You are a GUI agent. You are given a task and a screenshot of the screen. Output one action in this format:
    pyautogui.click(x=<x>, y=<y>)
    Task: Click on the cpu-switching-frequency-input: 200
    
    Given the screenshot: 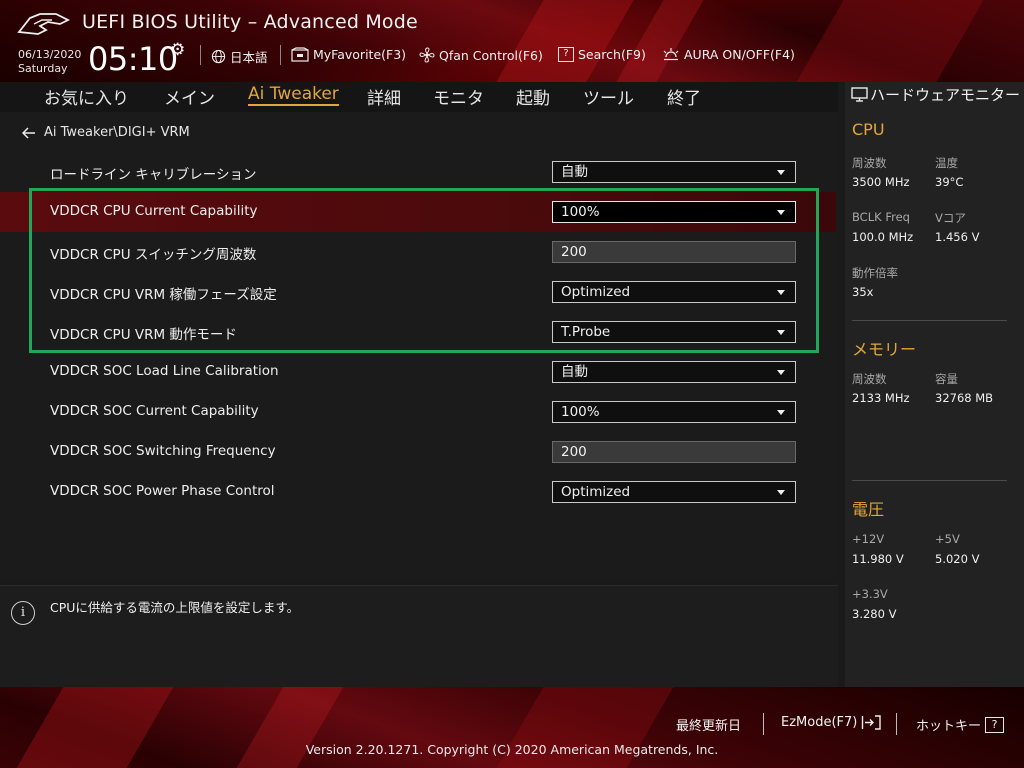 What is the action you would take?
    pyautogui.click(x=674, y=252)
    